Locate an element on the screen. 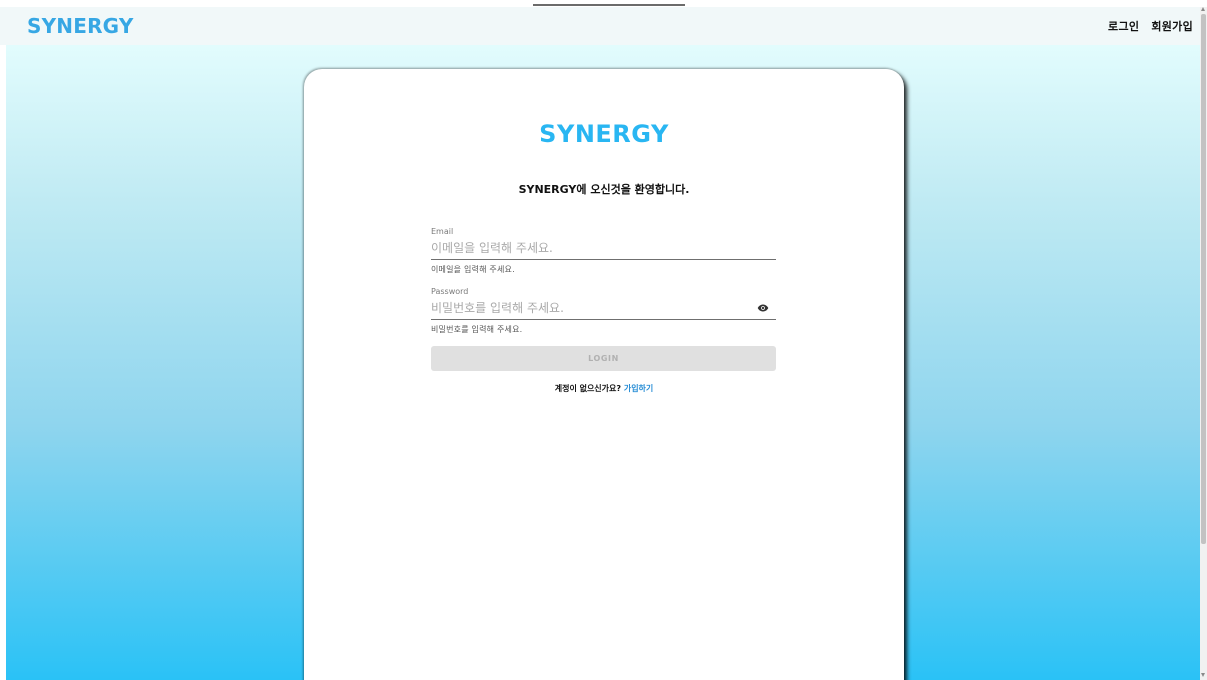  password-field-group: Password 비밀번호를 입력해 주세요. is located at coordinates (603, 311).